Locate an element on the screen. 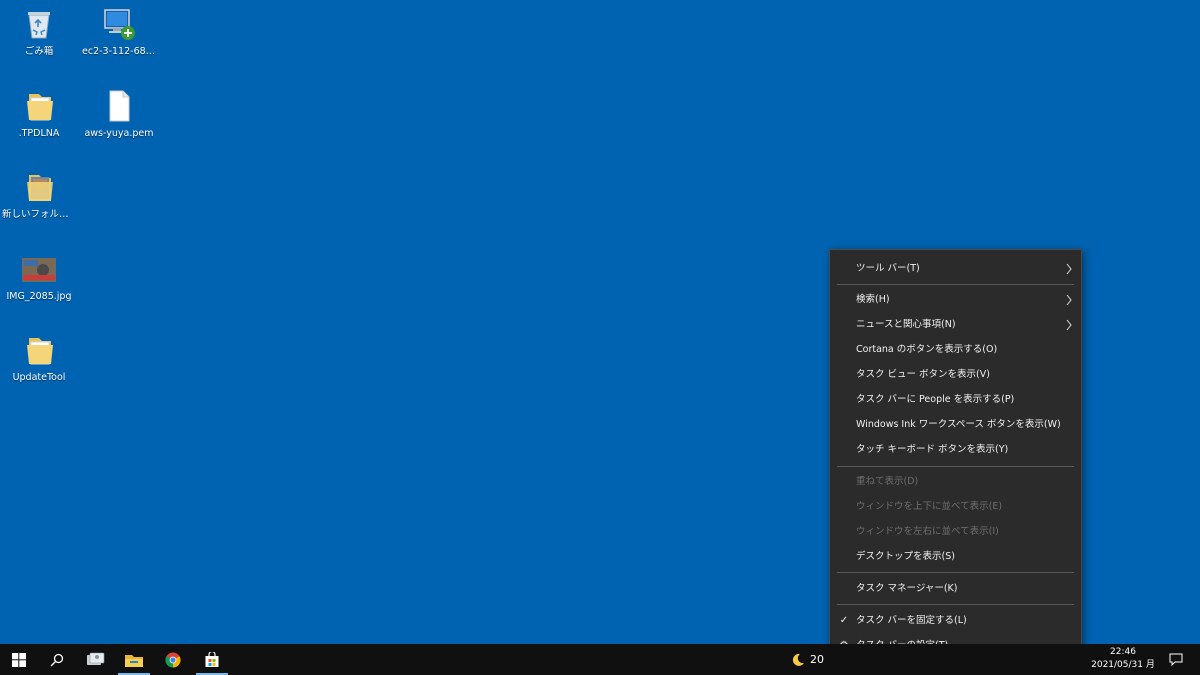  desktop-icon-new-folder: 新しいフォルダー is located at coordinates (39, 195).